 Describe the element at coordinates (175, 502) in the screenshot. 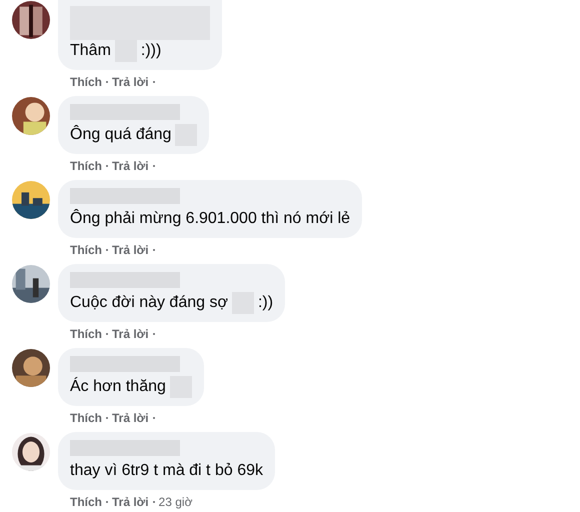

I see `timestamp: 23 giờ` at that location.